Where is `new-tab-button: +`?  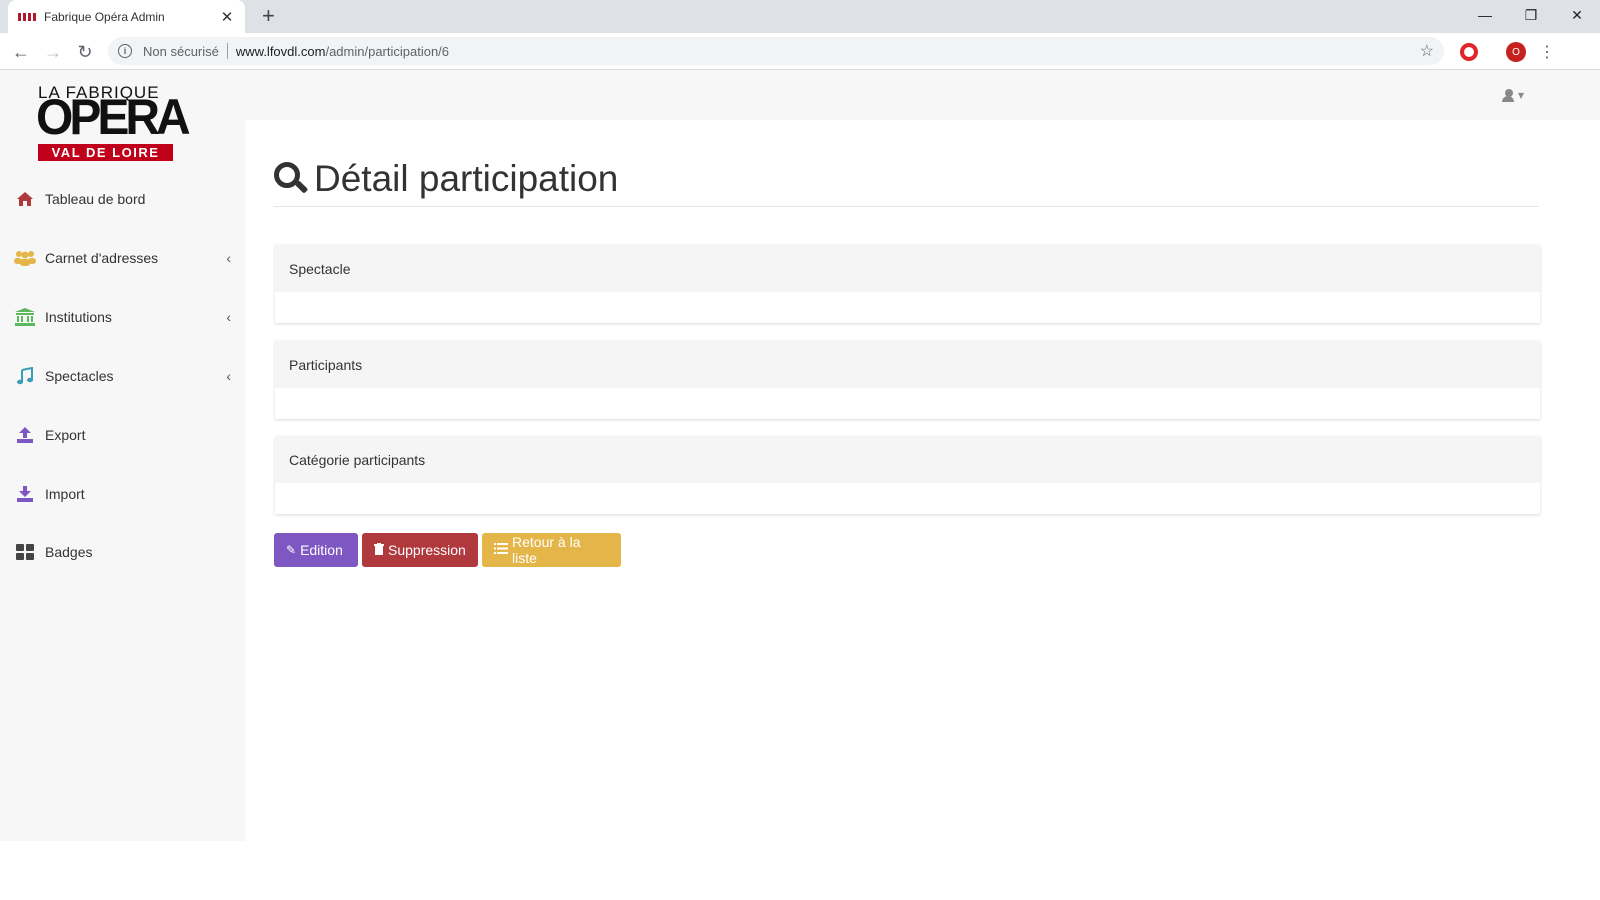 new-tab-button: + is located at coordinates (268, 16).